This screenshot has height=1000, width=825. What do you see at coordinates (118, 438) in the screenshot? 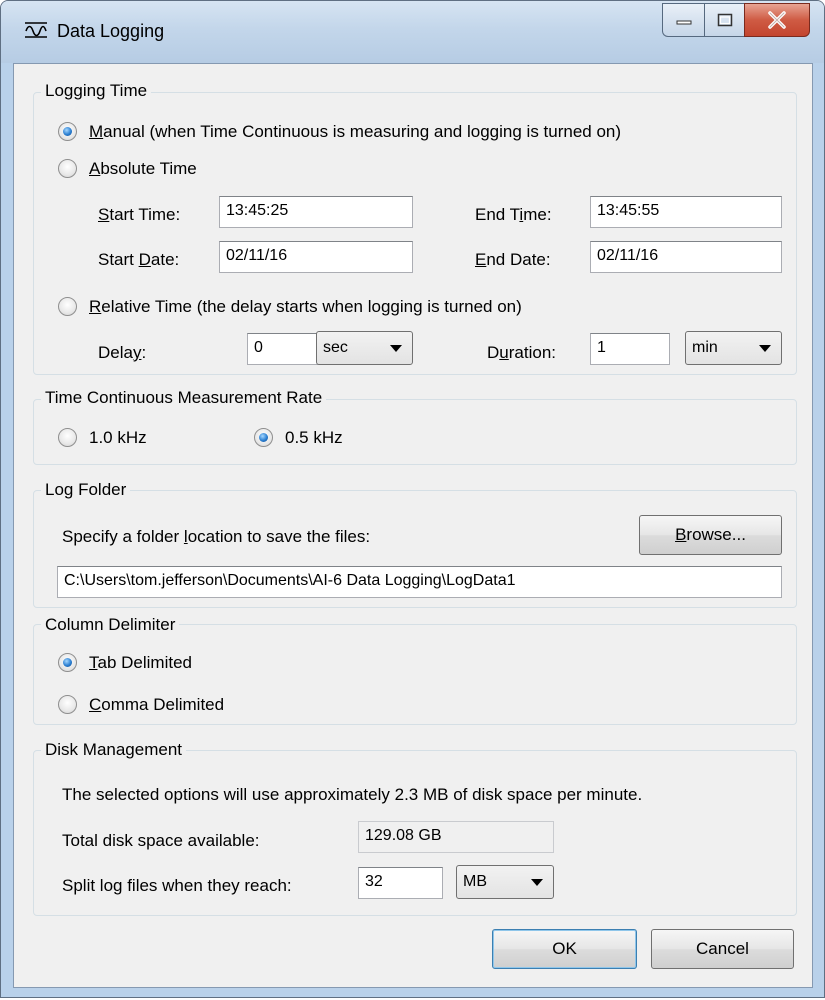
I see `rate-1khz-label: 1.0 kHz` at bounding box center [118, 438].